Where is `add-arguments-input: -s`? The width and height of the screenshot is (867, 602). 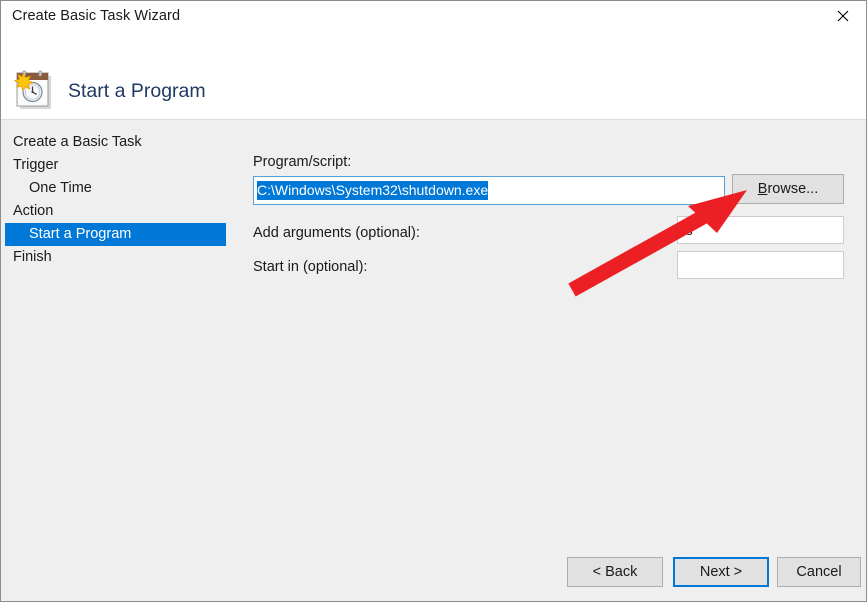 add-arguments-input: -s is located at coordinates (760, 230).